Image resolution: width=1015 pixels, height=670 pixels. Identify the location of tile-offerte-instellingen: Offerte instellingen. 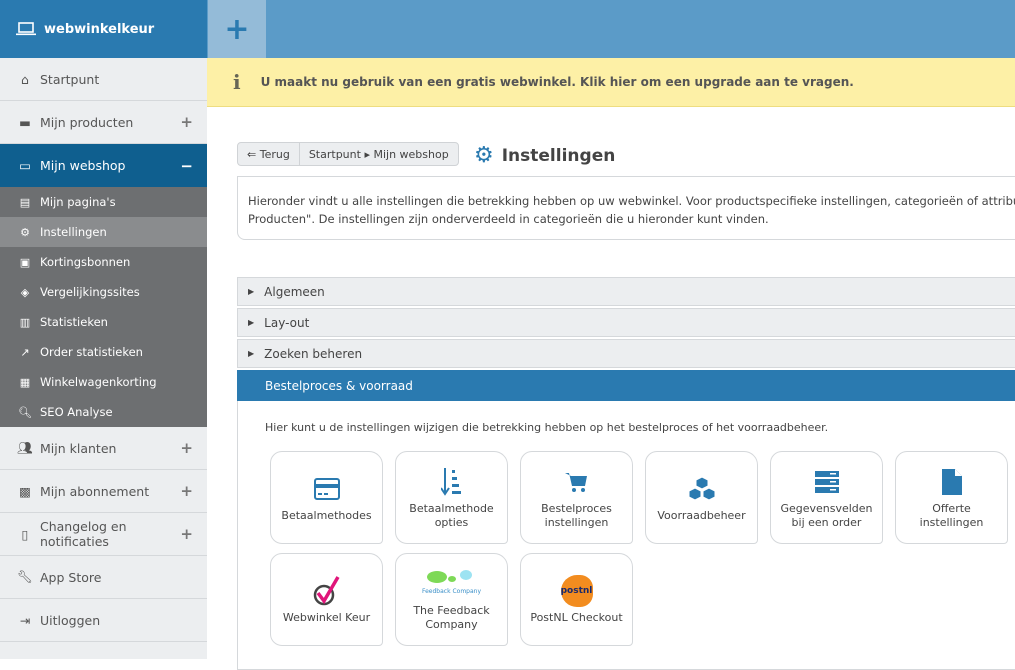
(951, 497).